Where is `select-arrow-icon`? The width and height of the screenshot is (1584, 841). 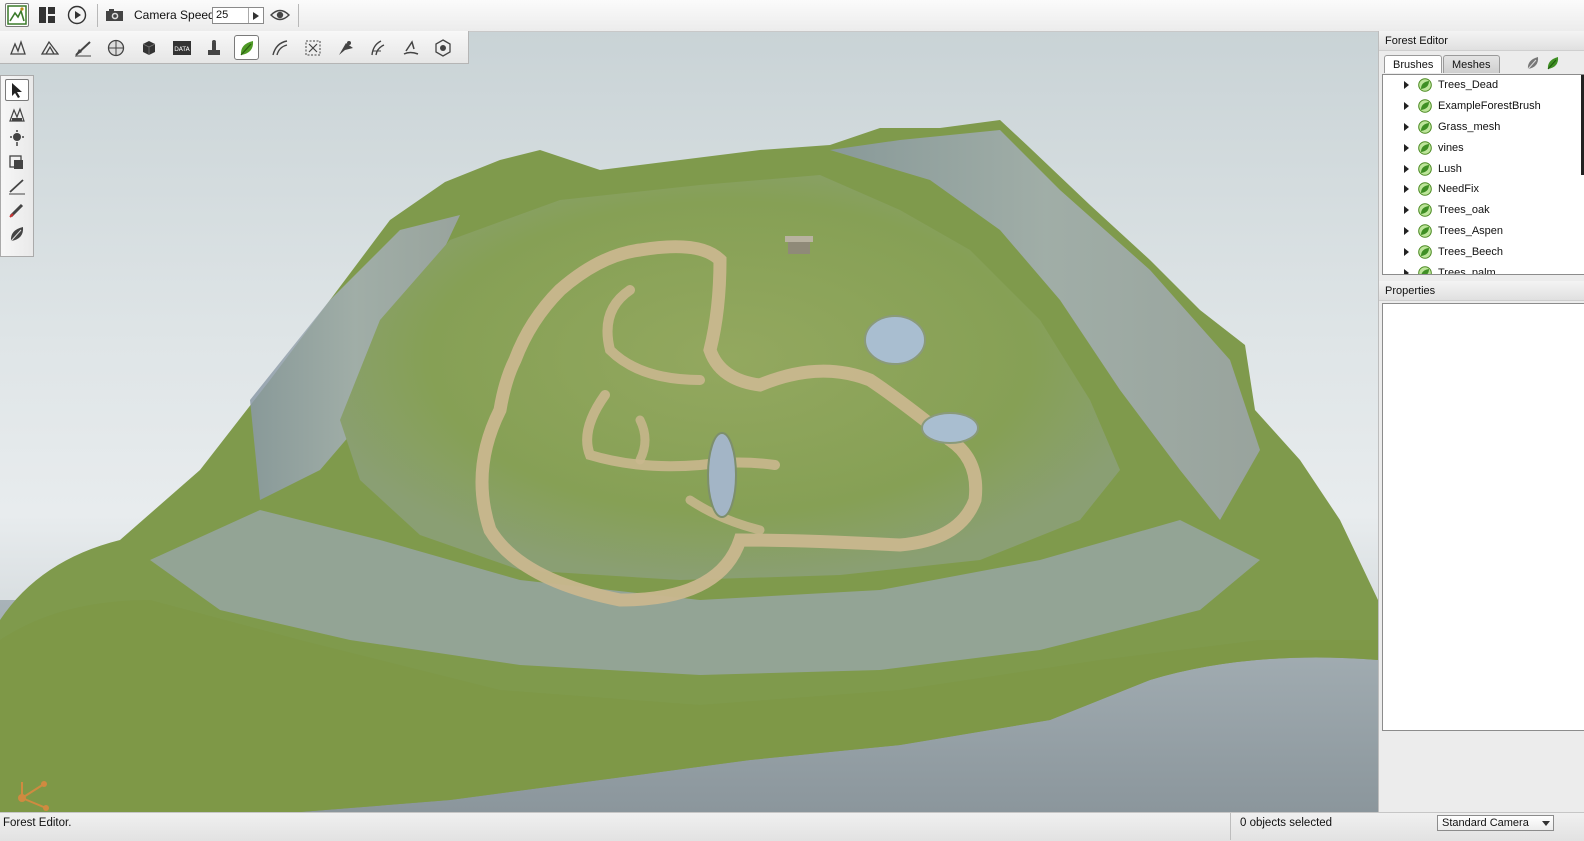
select-arrow-icon is located at coordinates (17, 90).